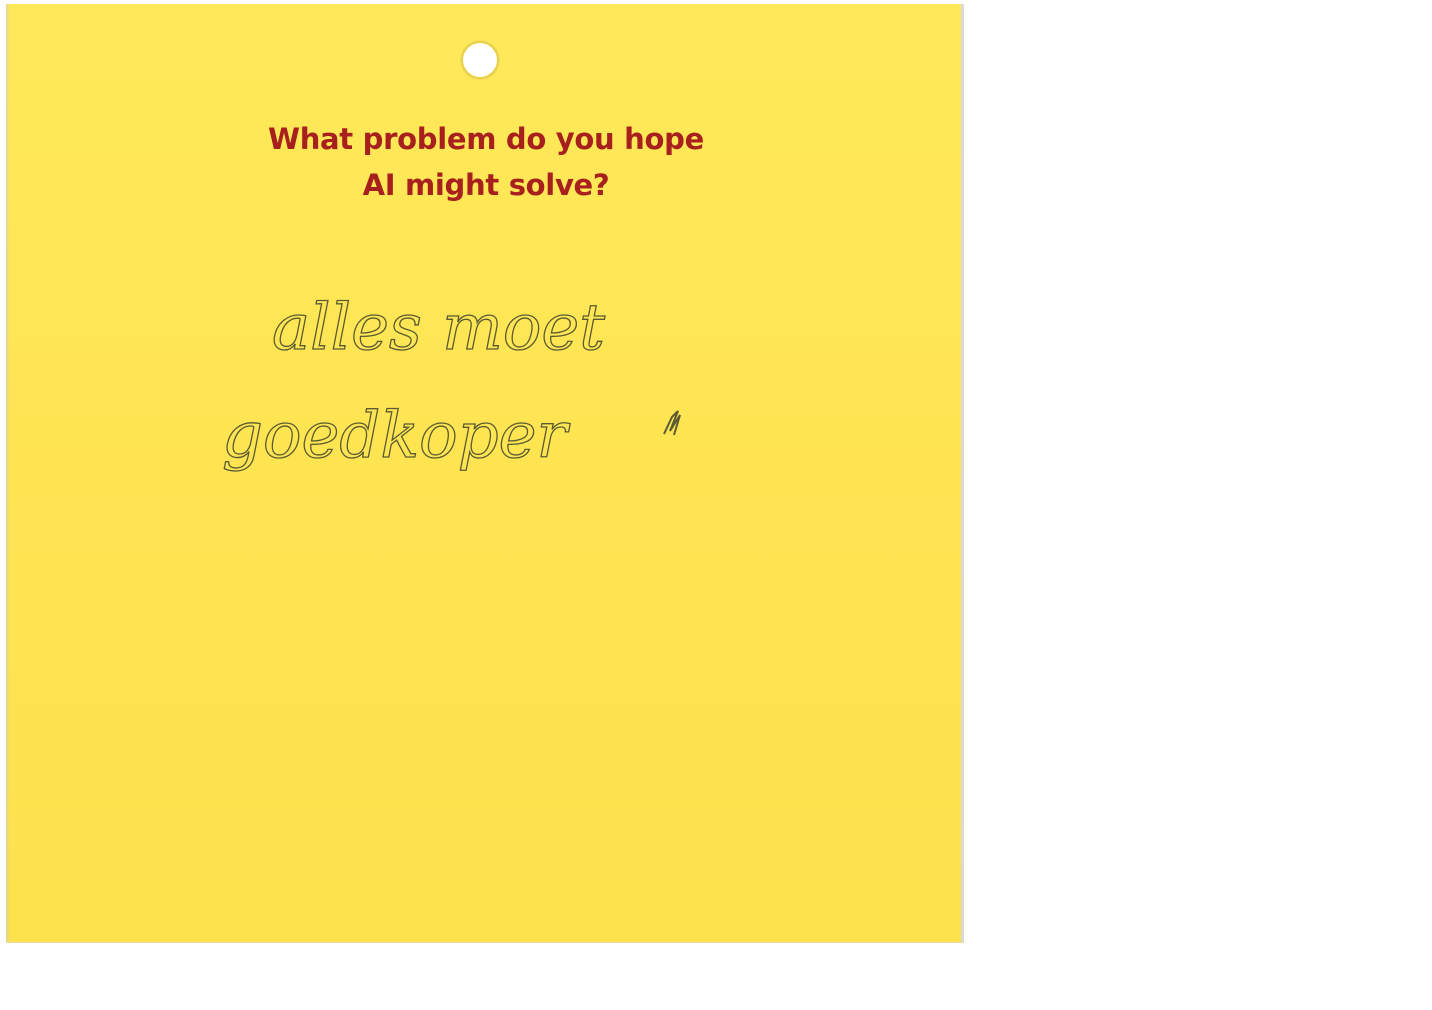 Image resolution: width=1432 pixels, height=1010 pixels. Describe the element at coordinates (486, 139) in the screenshot. I see `prompt-line-1: What problem do you hope` at that location.